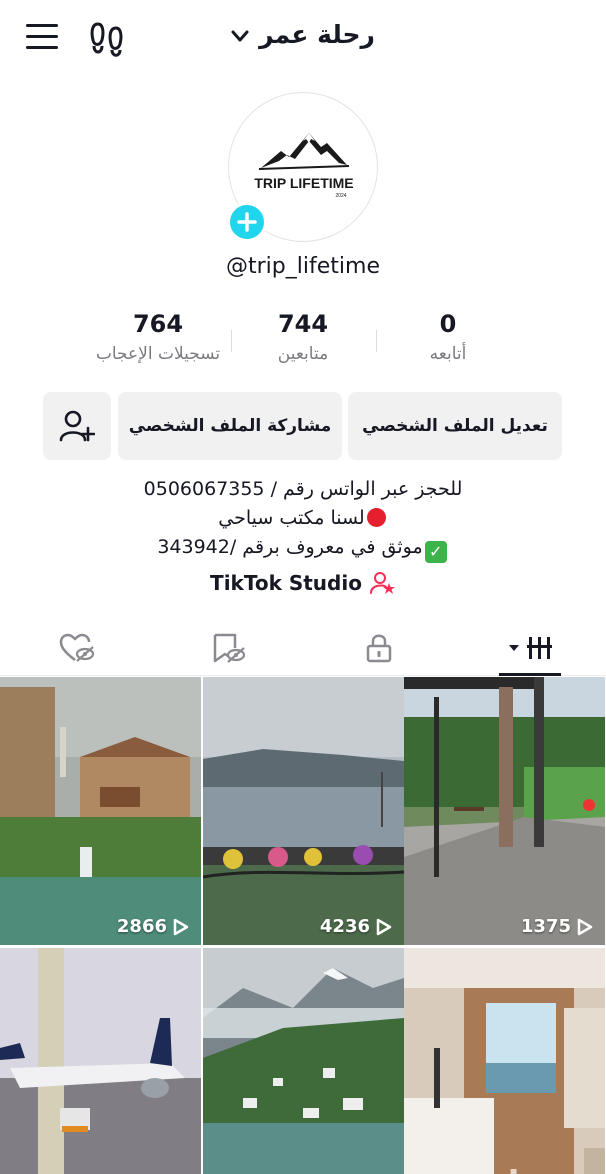 The image size is (606, 1174). I want to click on following-label: أتابعه, so click(448, 354).